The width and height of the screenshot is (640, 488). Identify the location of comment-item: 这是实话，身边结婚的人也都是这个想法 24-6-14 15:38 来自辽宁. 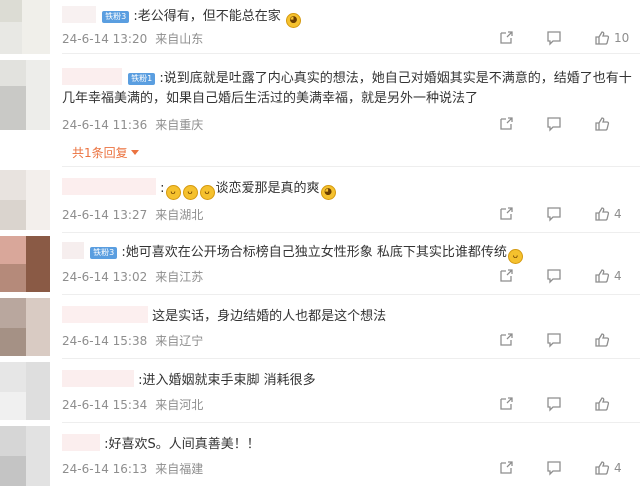
(320, 328).